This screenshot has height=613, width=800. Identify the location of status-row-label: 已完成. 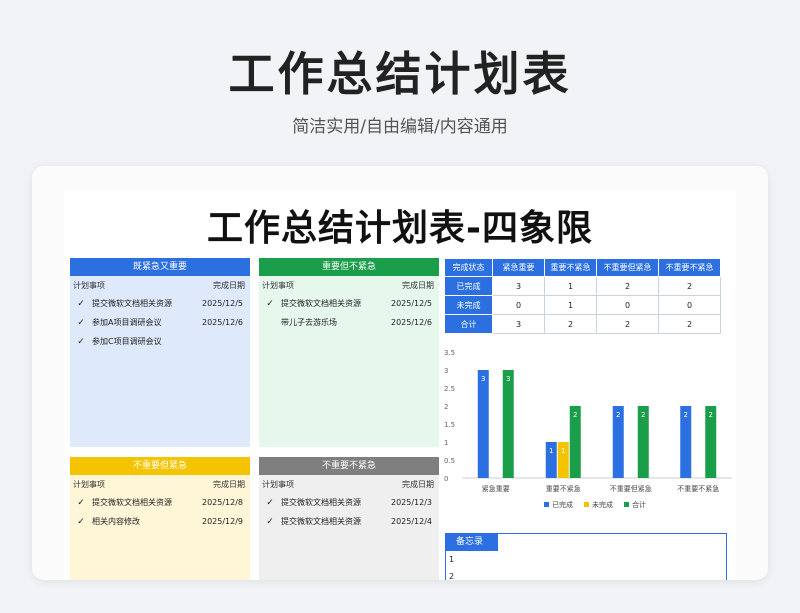
(468, 286).